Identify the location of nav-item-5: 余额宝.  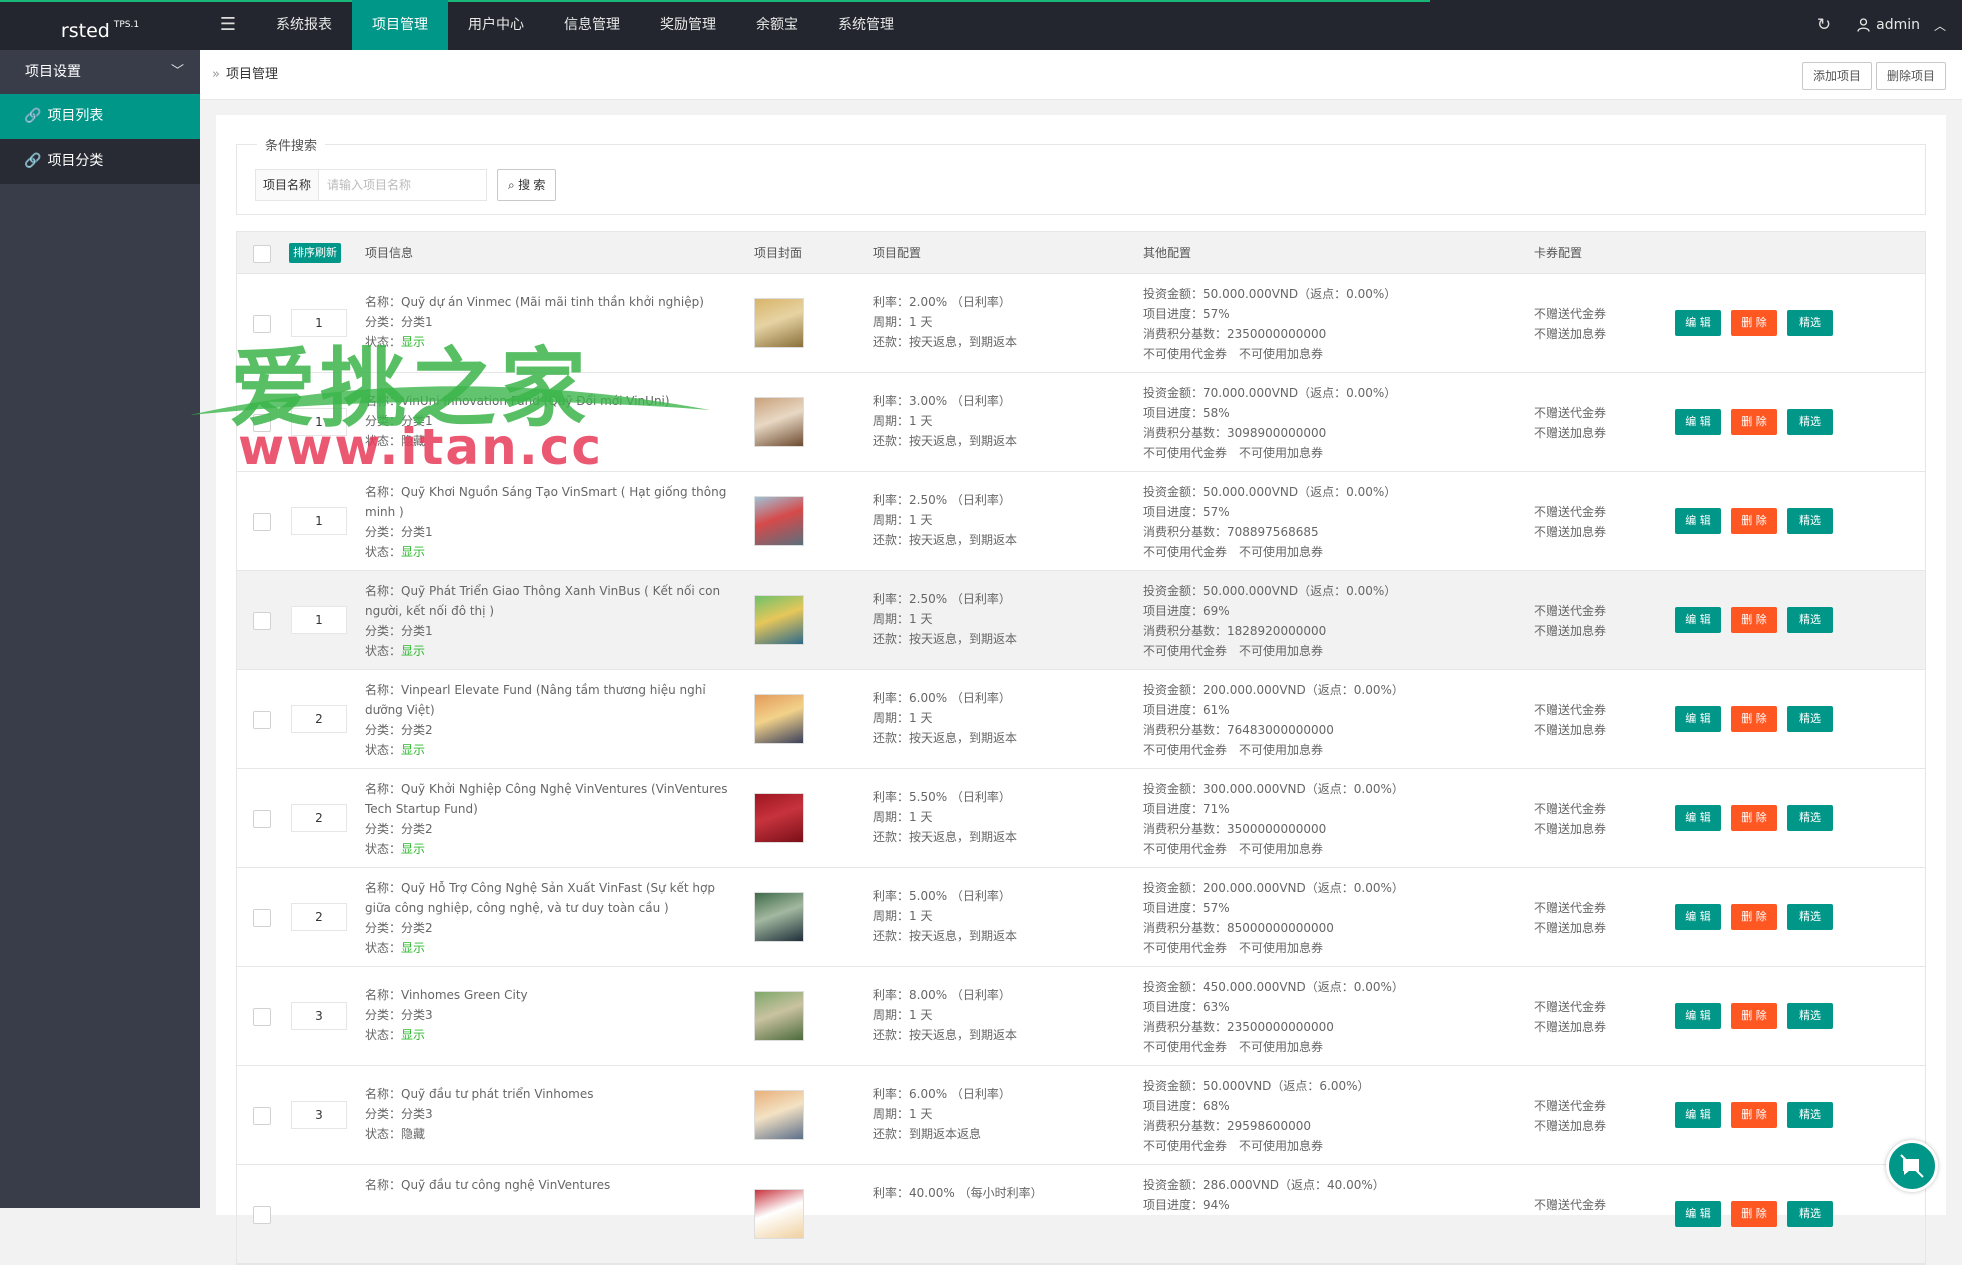
(777, 25).